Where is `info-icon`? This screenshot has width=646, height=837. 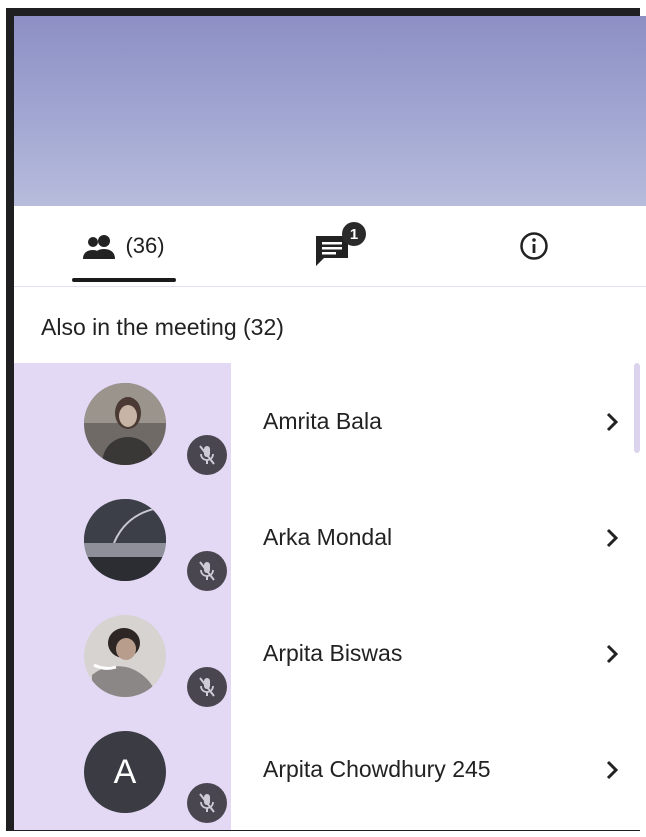
info-icon is located at coordinates (534, 246).